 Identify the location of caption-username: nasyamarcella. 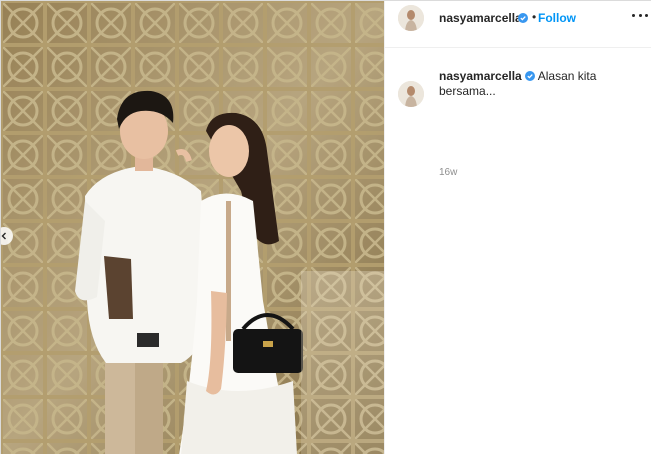
(480, 76).